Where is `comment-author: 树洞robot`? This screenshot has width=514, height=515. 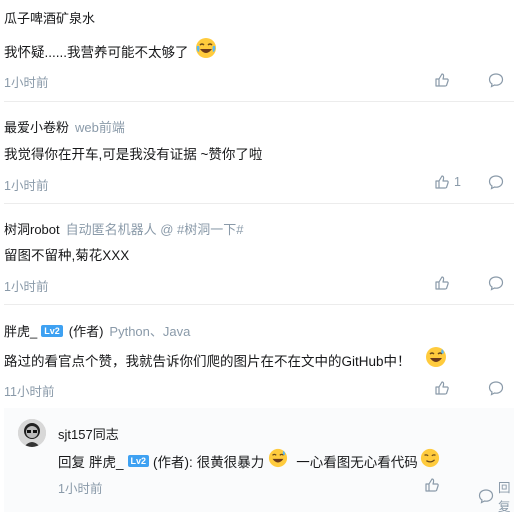 comment-author: 树洞robot is located at coordinates (32, 228).